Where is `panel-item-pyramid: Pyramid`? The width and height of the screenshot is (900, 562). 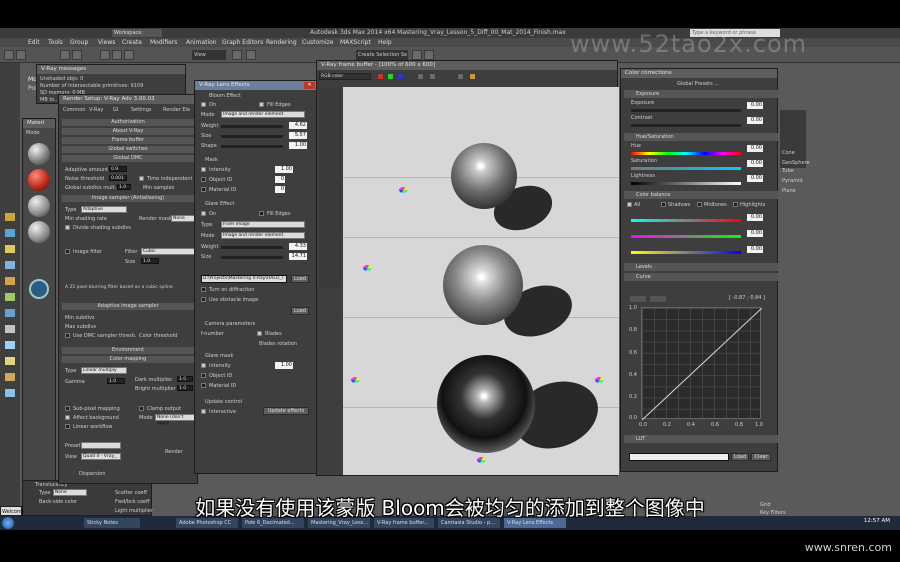
panel-item-pyramid: Pyramid is located at coordinates (792, 181).